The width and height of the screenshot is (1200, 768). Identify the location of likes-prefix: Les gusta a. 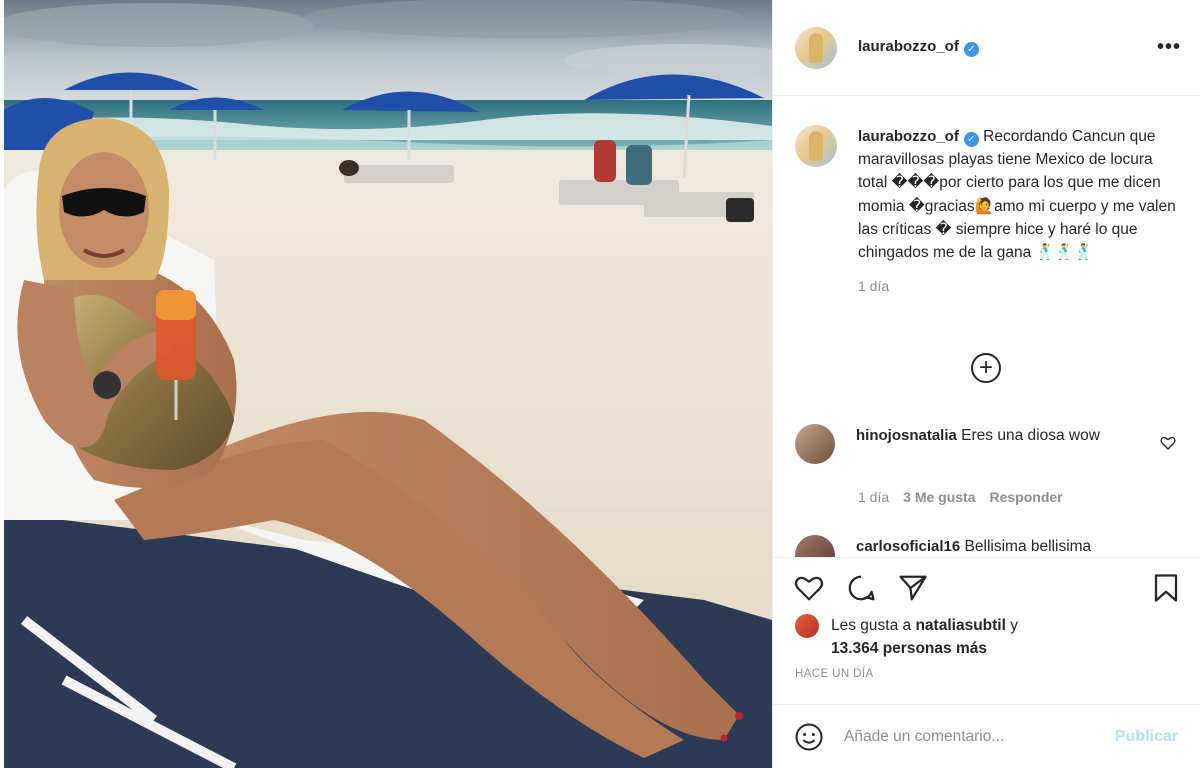
(871, 625).